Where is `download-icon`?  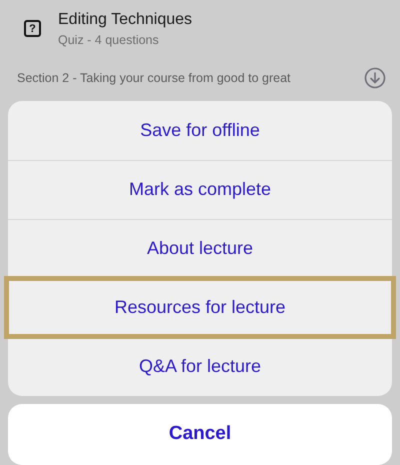 download-icon is located at coordinates (375, 78).